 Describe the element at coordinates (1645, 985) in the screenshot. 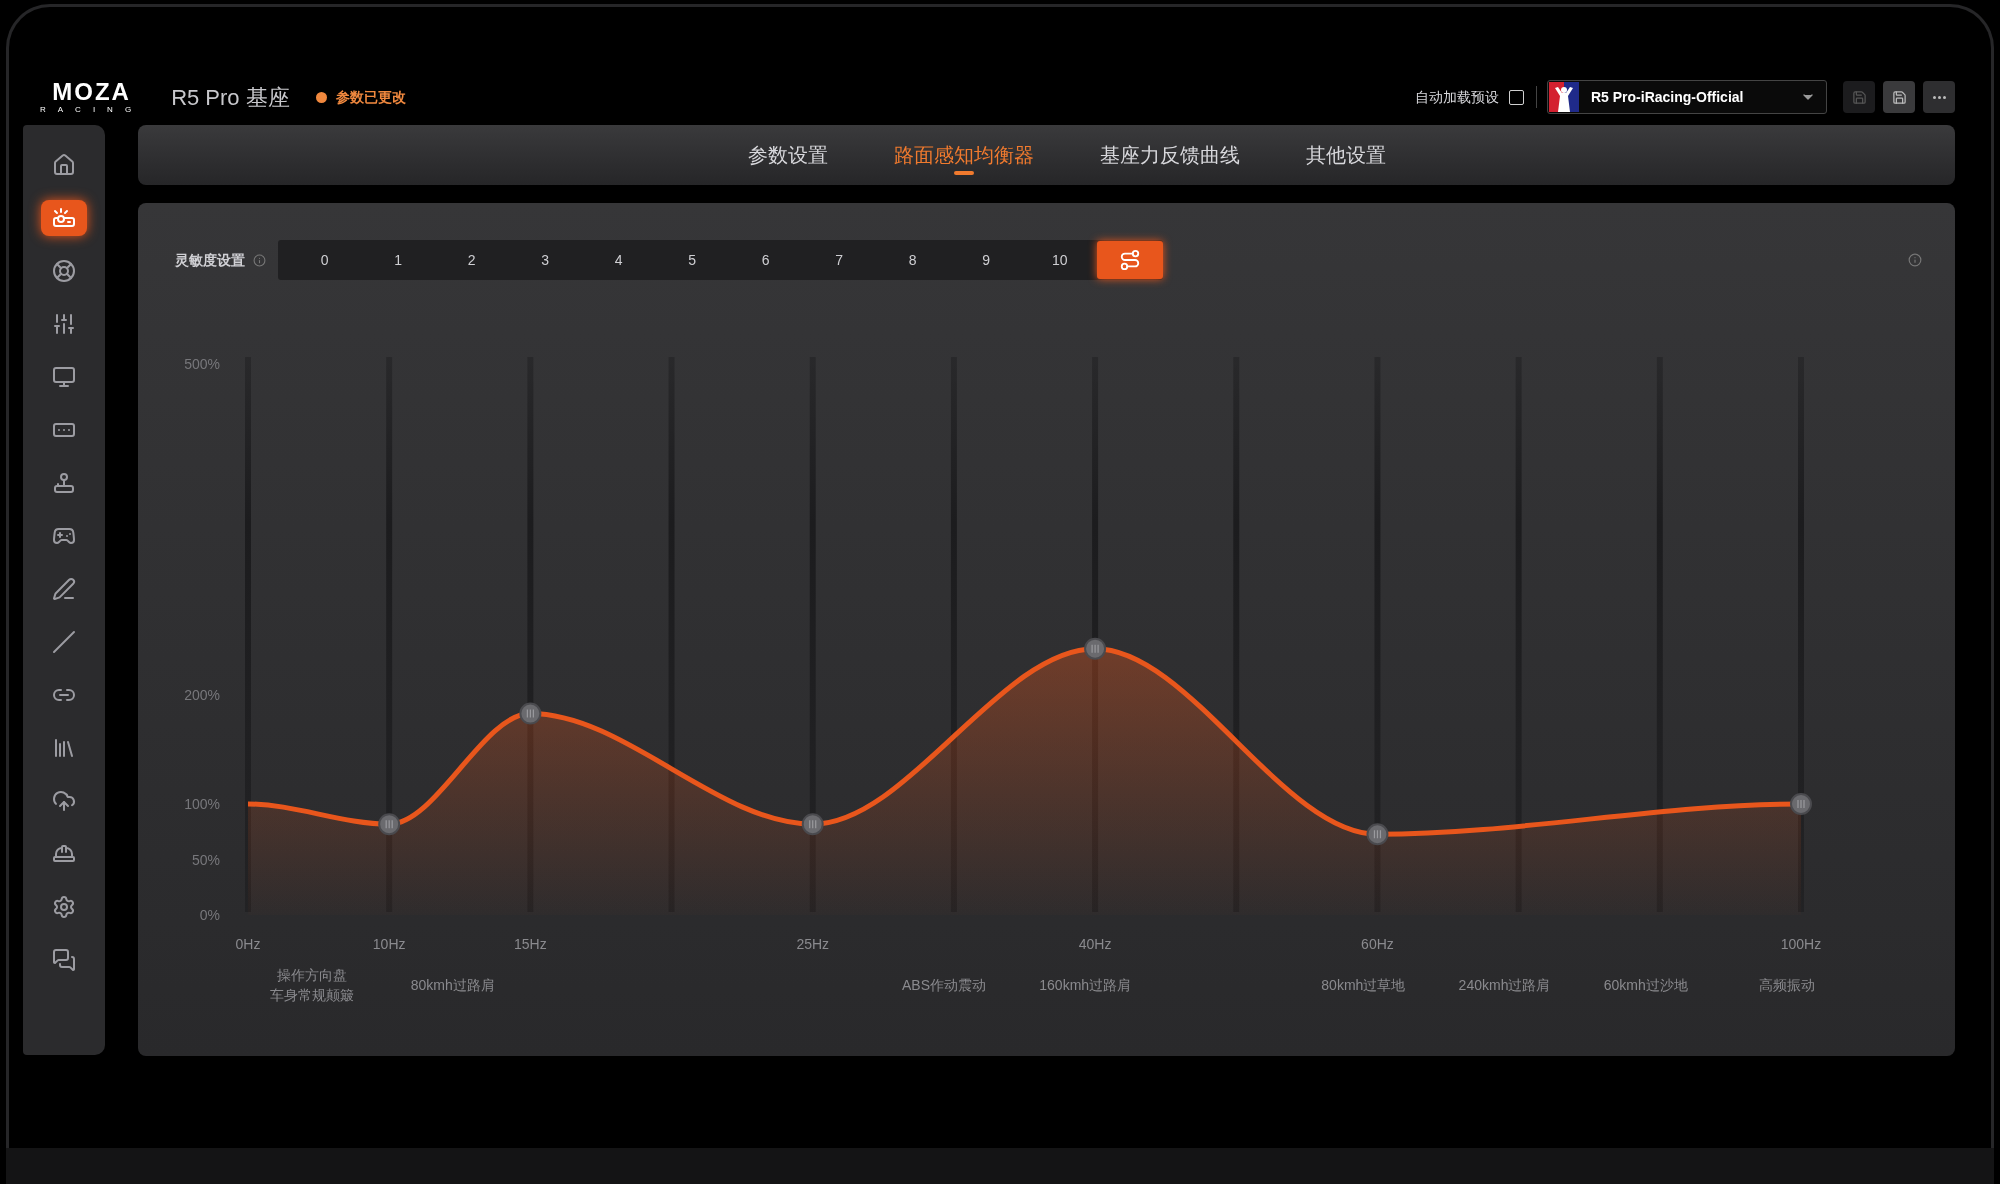

I see `scenario-label: 60kmh过沙地` at that location.